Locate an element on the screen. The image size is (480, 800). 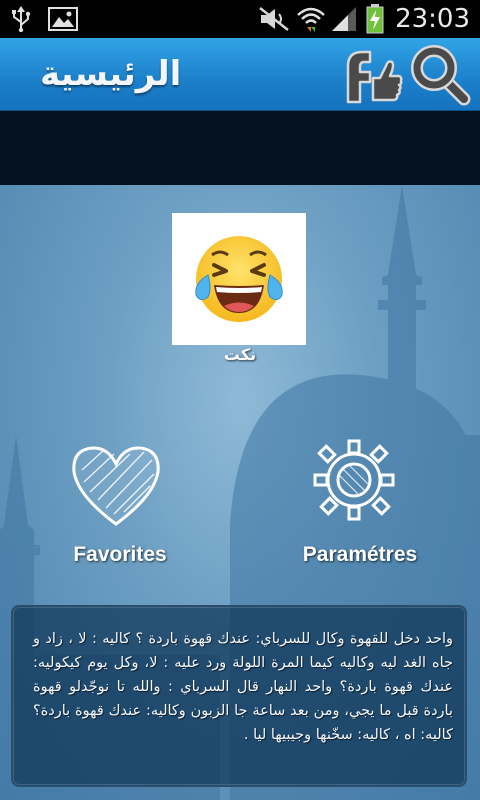
battery-charging-icon is located at coordinates (375, 19).